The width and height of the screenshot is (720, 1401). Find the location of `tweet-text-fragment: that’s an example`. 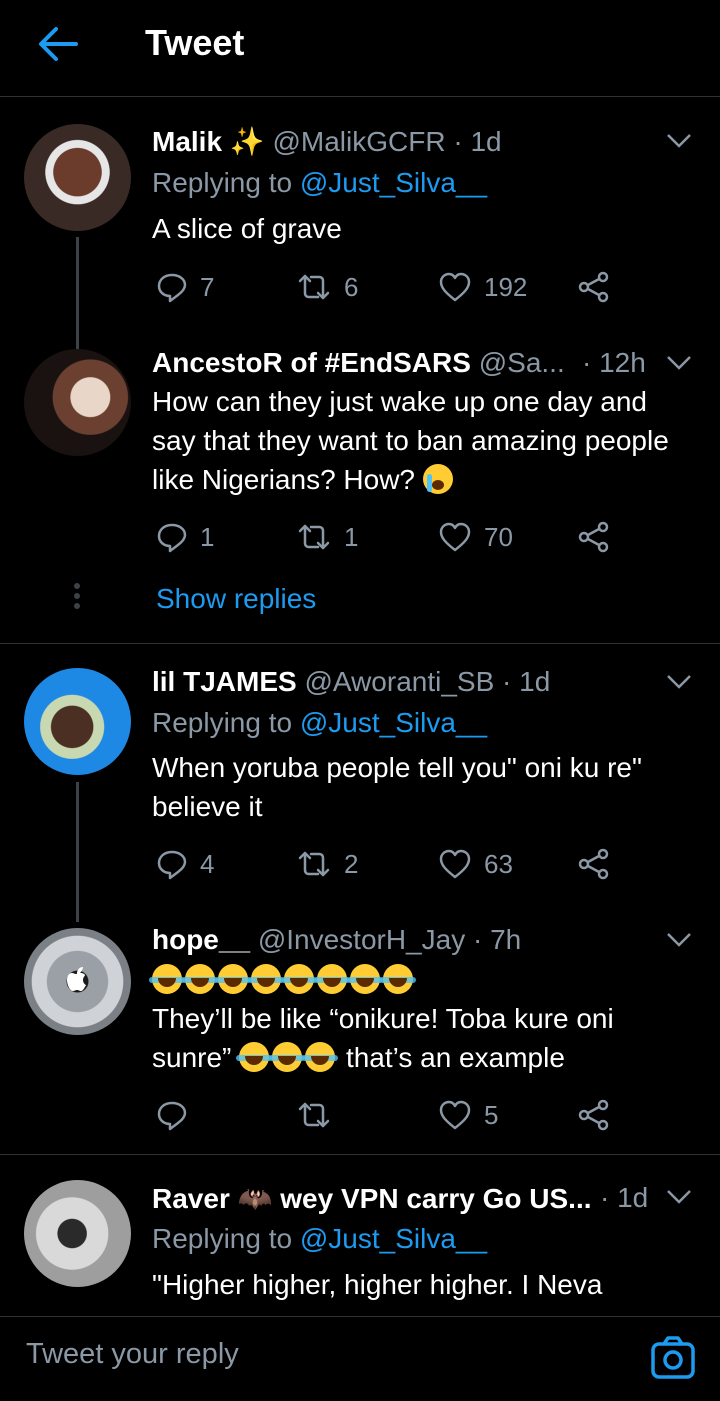

tweet-text-fragment: that’s an example is located at coordinates (455, 1057).